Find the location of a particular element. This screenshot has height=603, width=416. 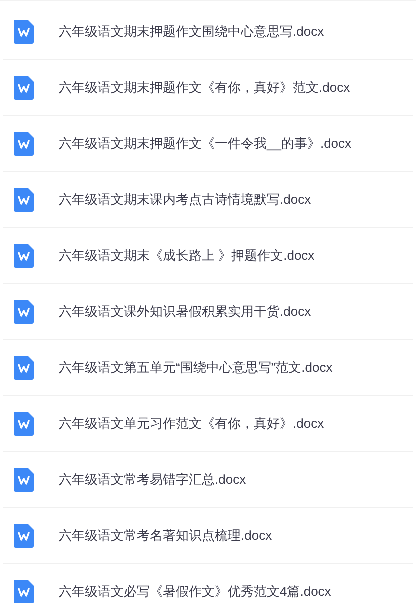

file-name: 六年级语文期末《成长路上 》押题作文.docx is located at coordinates (187, 255).